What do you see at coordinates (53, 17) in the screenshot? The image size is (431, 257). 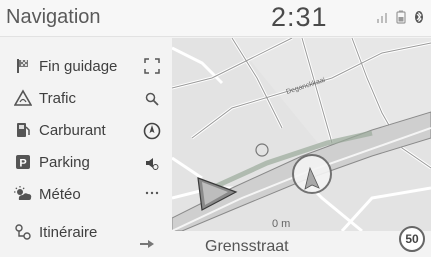 I see `page-title: Navigation` at bounding box center [53, 17].